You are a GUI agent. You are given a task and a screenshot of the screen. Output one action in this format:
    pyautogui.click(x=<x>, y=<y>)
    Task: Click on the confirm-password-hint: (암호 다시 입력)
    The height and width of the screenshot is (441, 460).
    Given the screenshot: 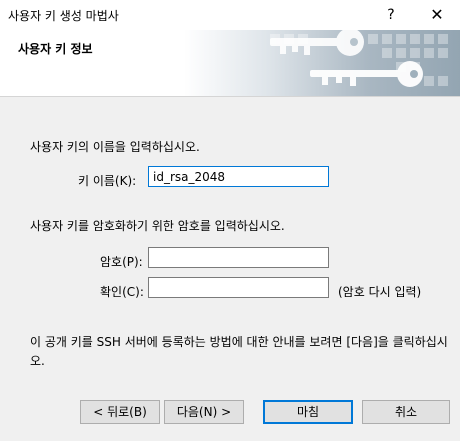 What is the action you would take?
    pyautogui.click(x=380, y=292)
    